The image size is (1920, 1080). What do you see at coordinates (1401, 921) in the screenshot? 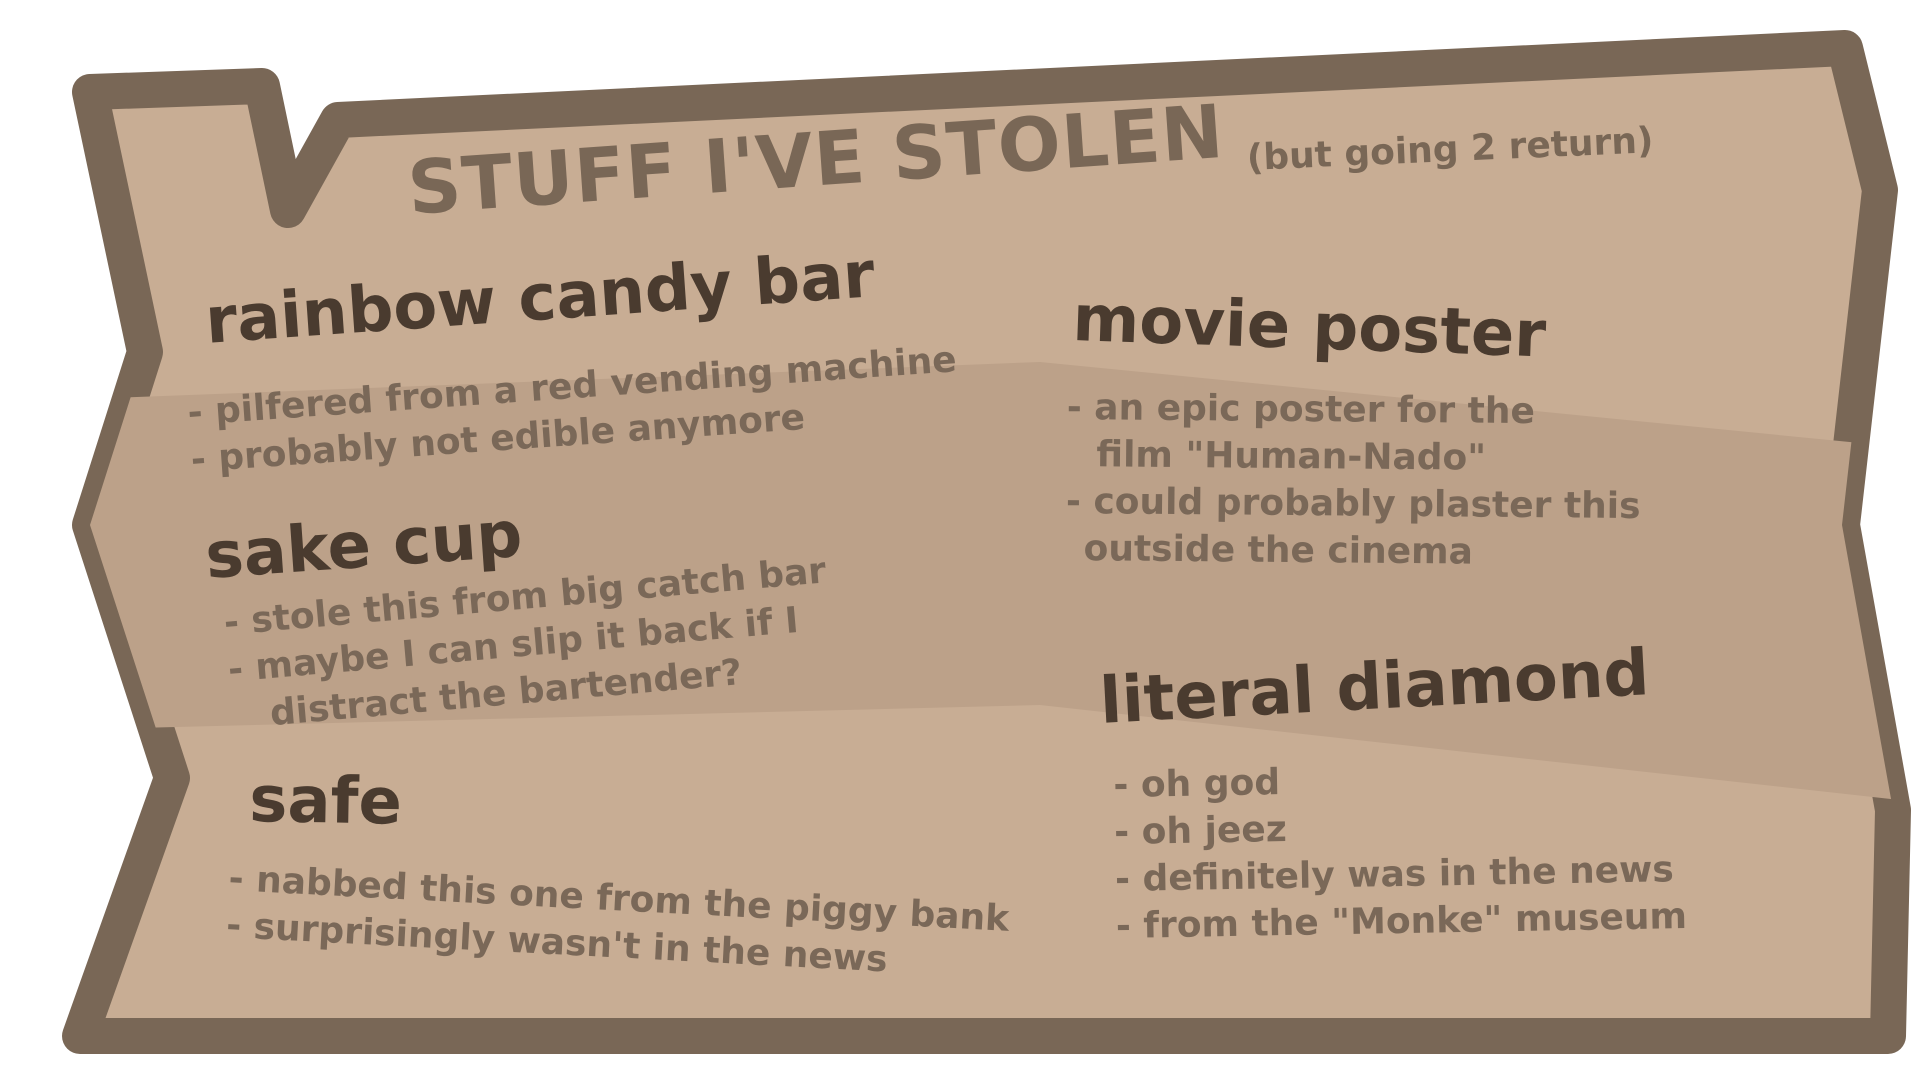
I see `item-note: - from the "Monke" museum` at bounding box center [1401, 921].